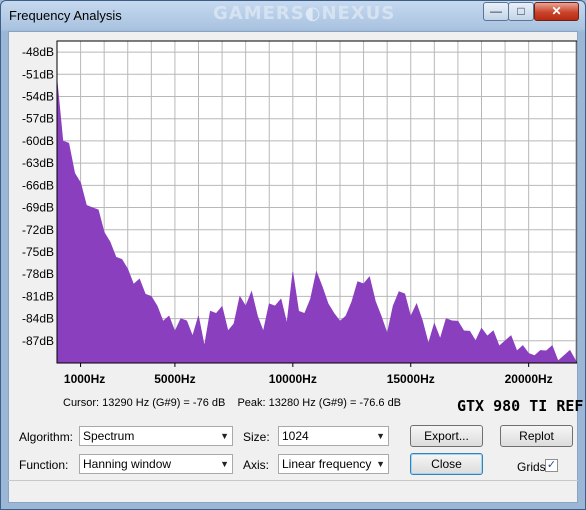 Image resolution: width=586 pixels, height=510 pixels. What do you see at coordinates (38, 252) in the screenshot?
I see `y-tick-label: -75dB` at bounding box center [38, 252].